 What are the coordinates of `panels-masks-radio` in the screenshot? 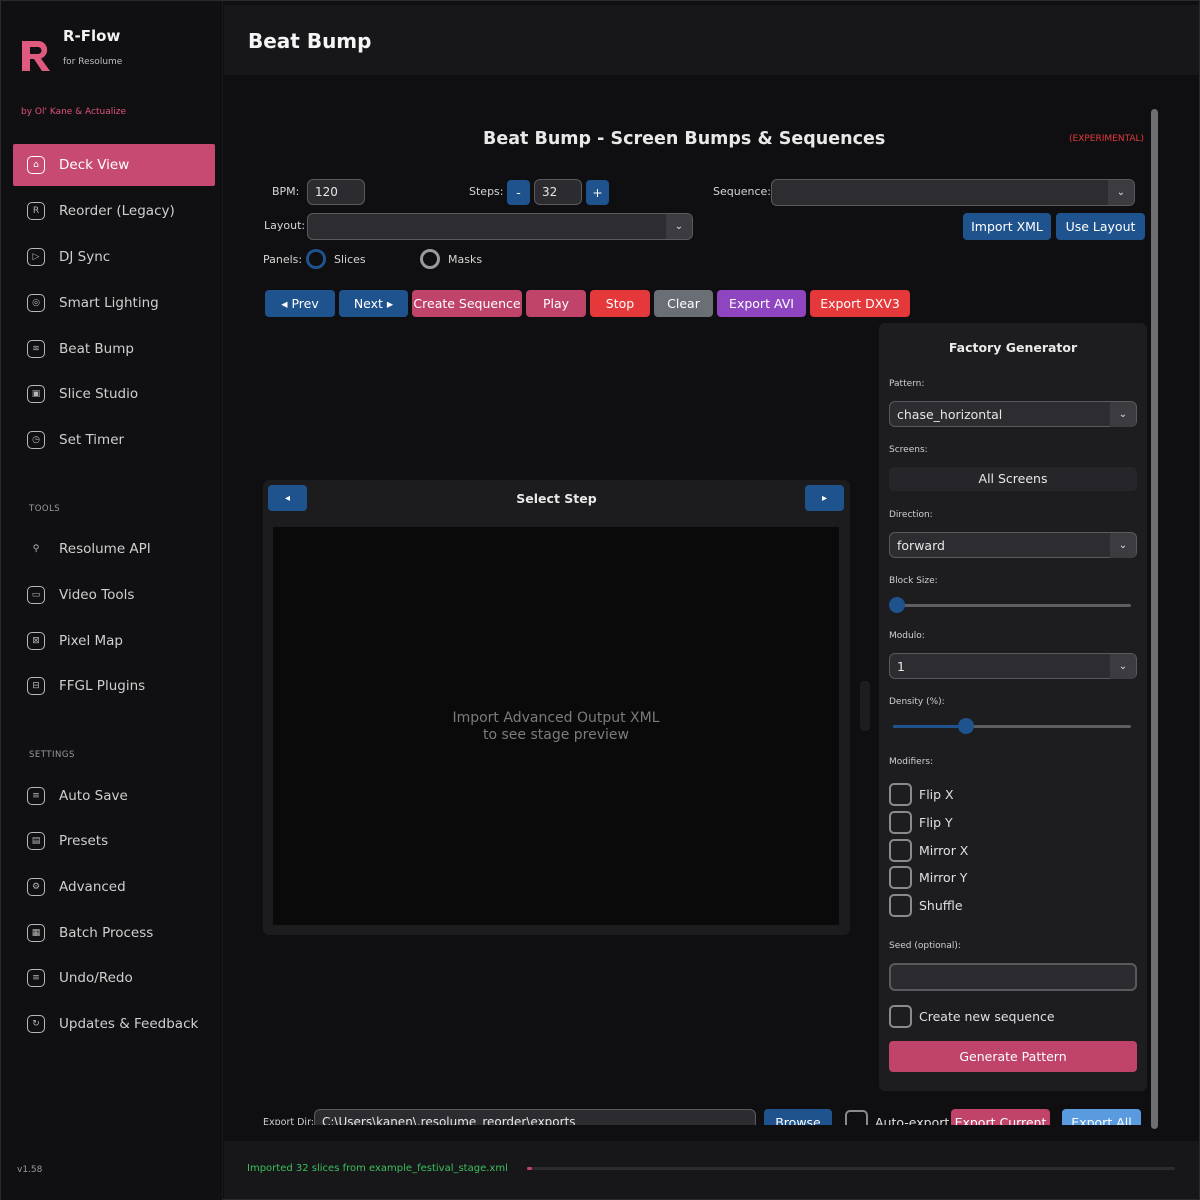 It's located at (430, 259).